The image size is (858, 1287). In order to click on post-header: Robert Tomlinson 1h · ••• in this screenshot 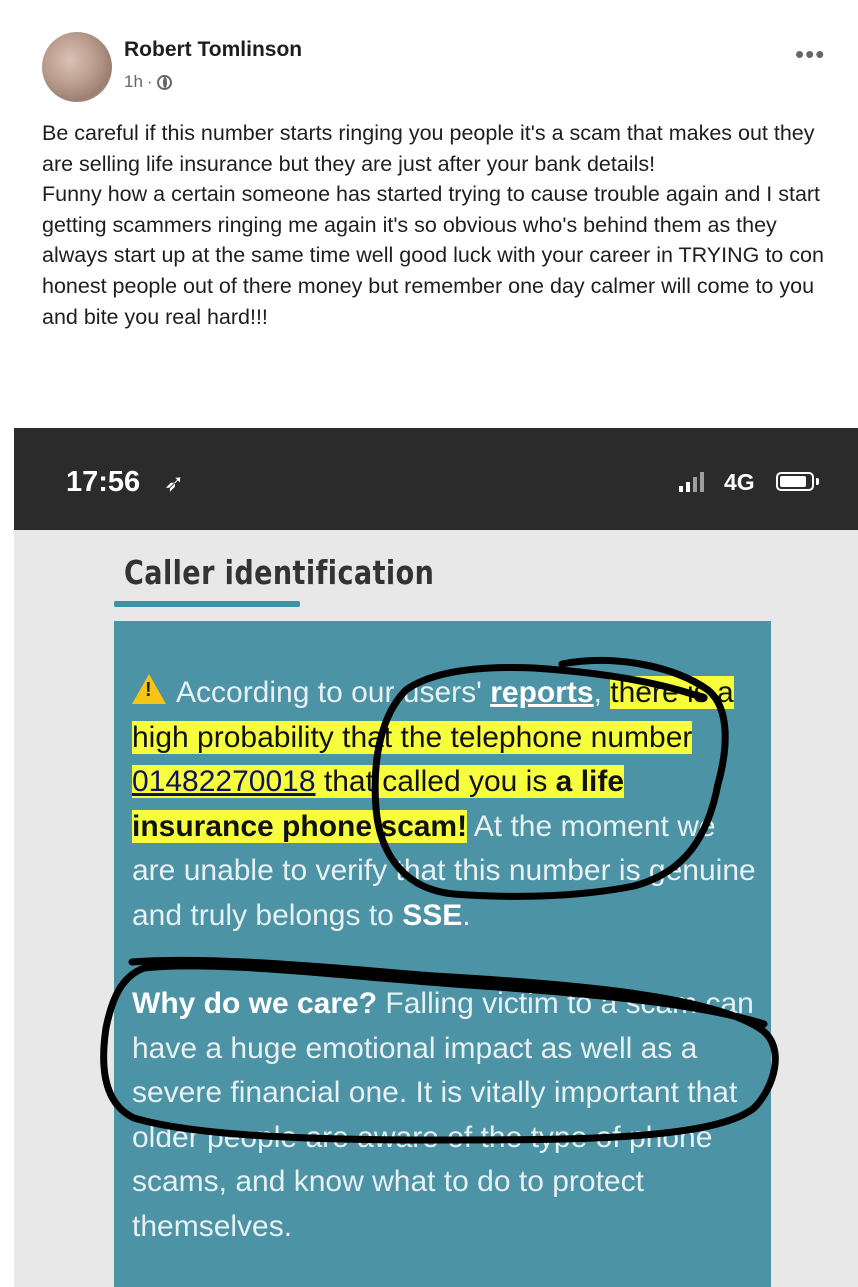, I will do `click(429, 60)`.